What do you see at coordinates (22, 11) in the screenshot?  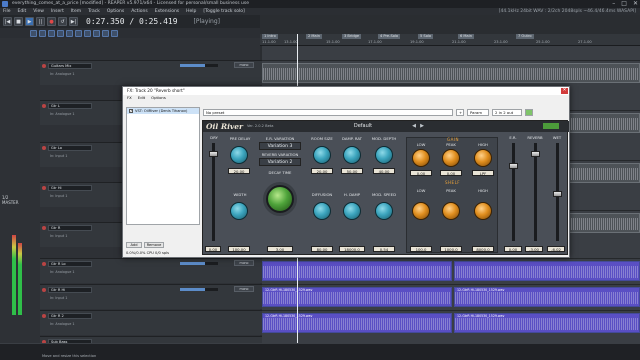 I see `menu-edit: Edit` at bounding box center [22, 11].